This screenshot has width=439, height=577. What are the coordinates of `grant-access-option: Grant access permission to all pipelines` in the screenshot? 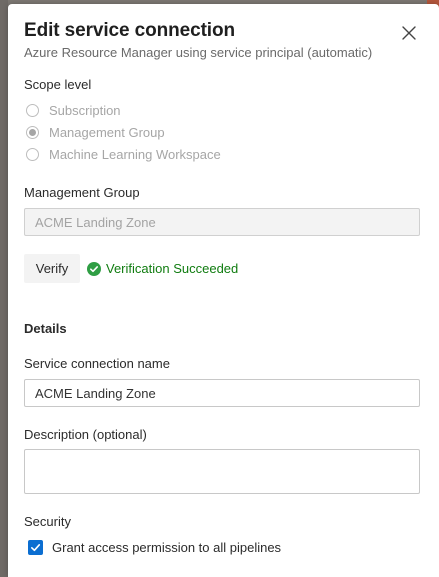 It's located at (154, 547).